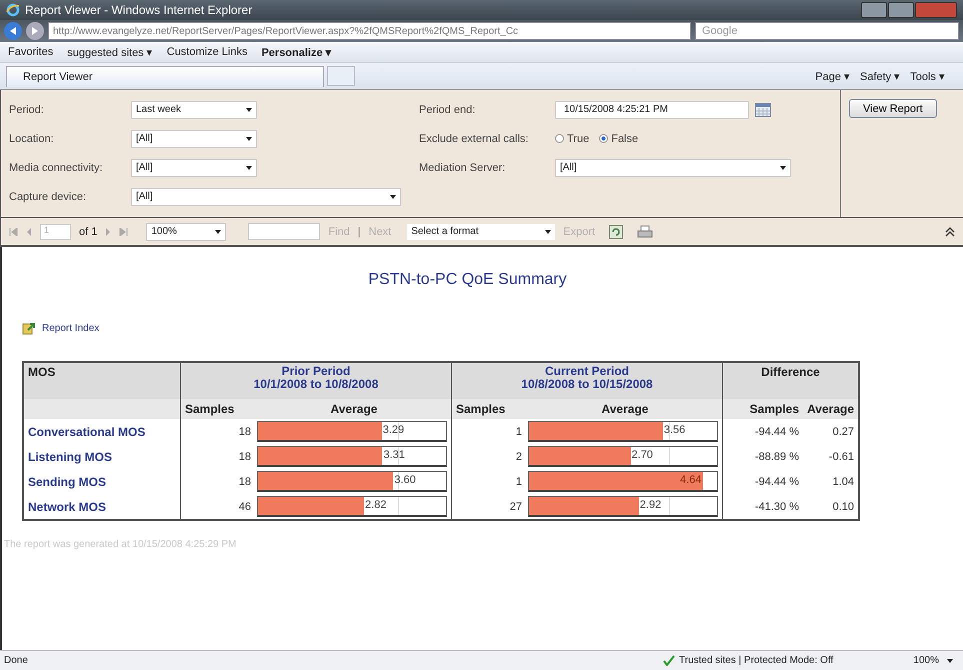 Image resolution: width=963 pixels, height=670 pixels. Describe the element at coordinates (762, 456) in the screenshot. I see `table-cell: -88.89 %` at that location.